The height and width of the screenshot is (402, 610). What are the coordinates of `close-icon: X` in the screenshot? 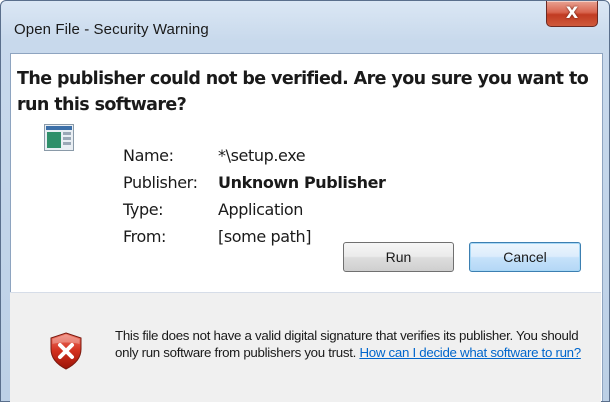 It's located at (572, 12).